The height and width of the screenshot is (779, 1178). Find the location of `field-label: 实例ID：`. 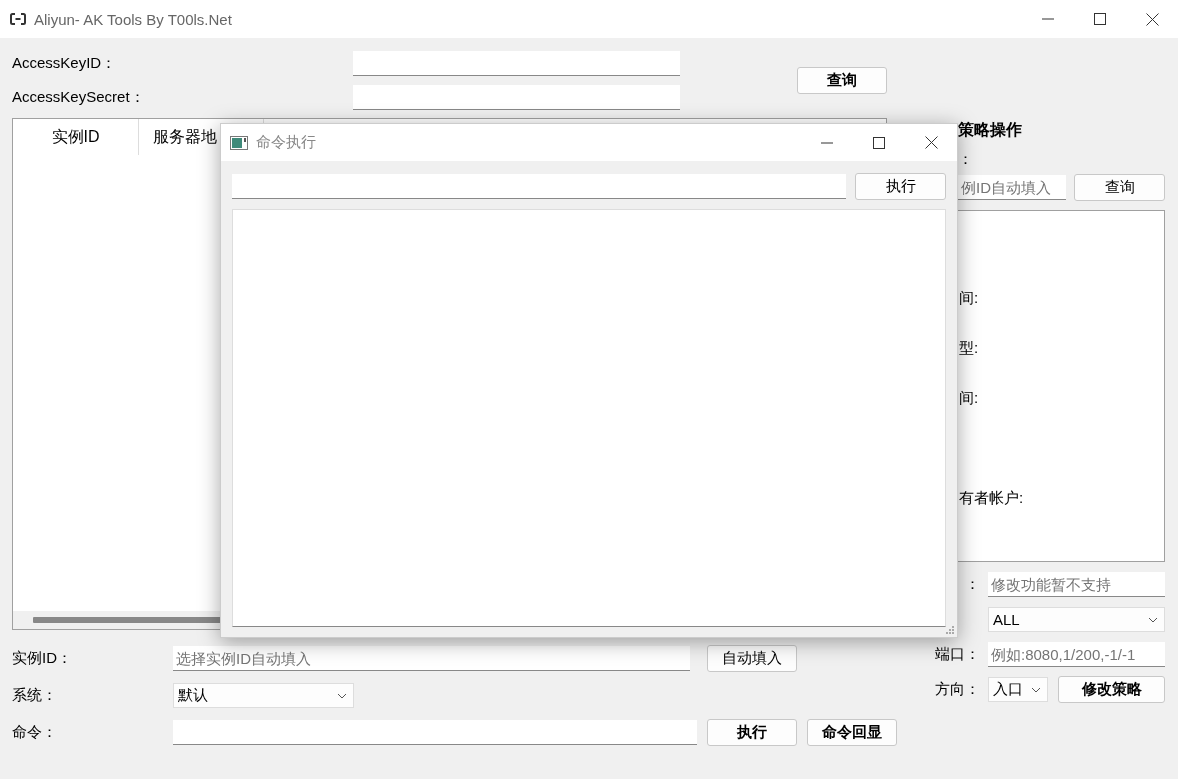

field-label: 实例ID： is located at coordinates (42, 658).